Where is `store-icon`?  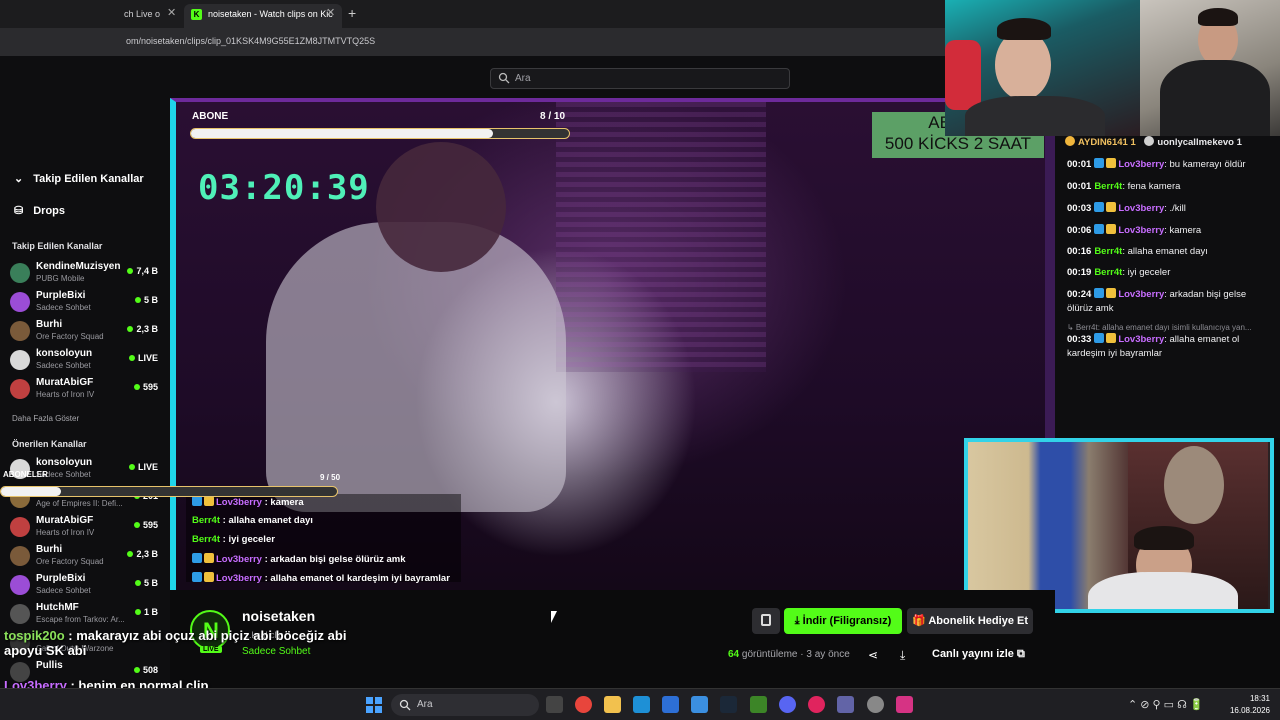
store-icon is located at coordinates (670, 704).